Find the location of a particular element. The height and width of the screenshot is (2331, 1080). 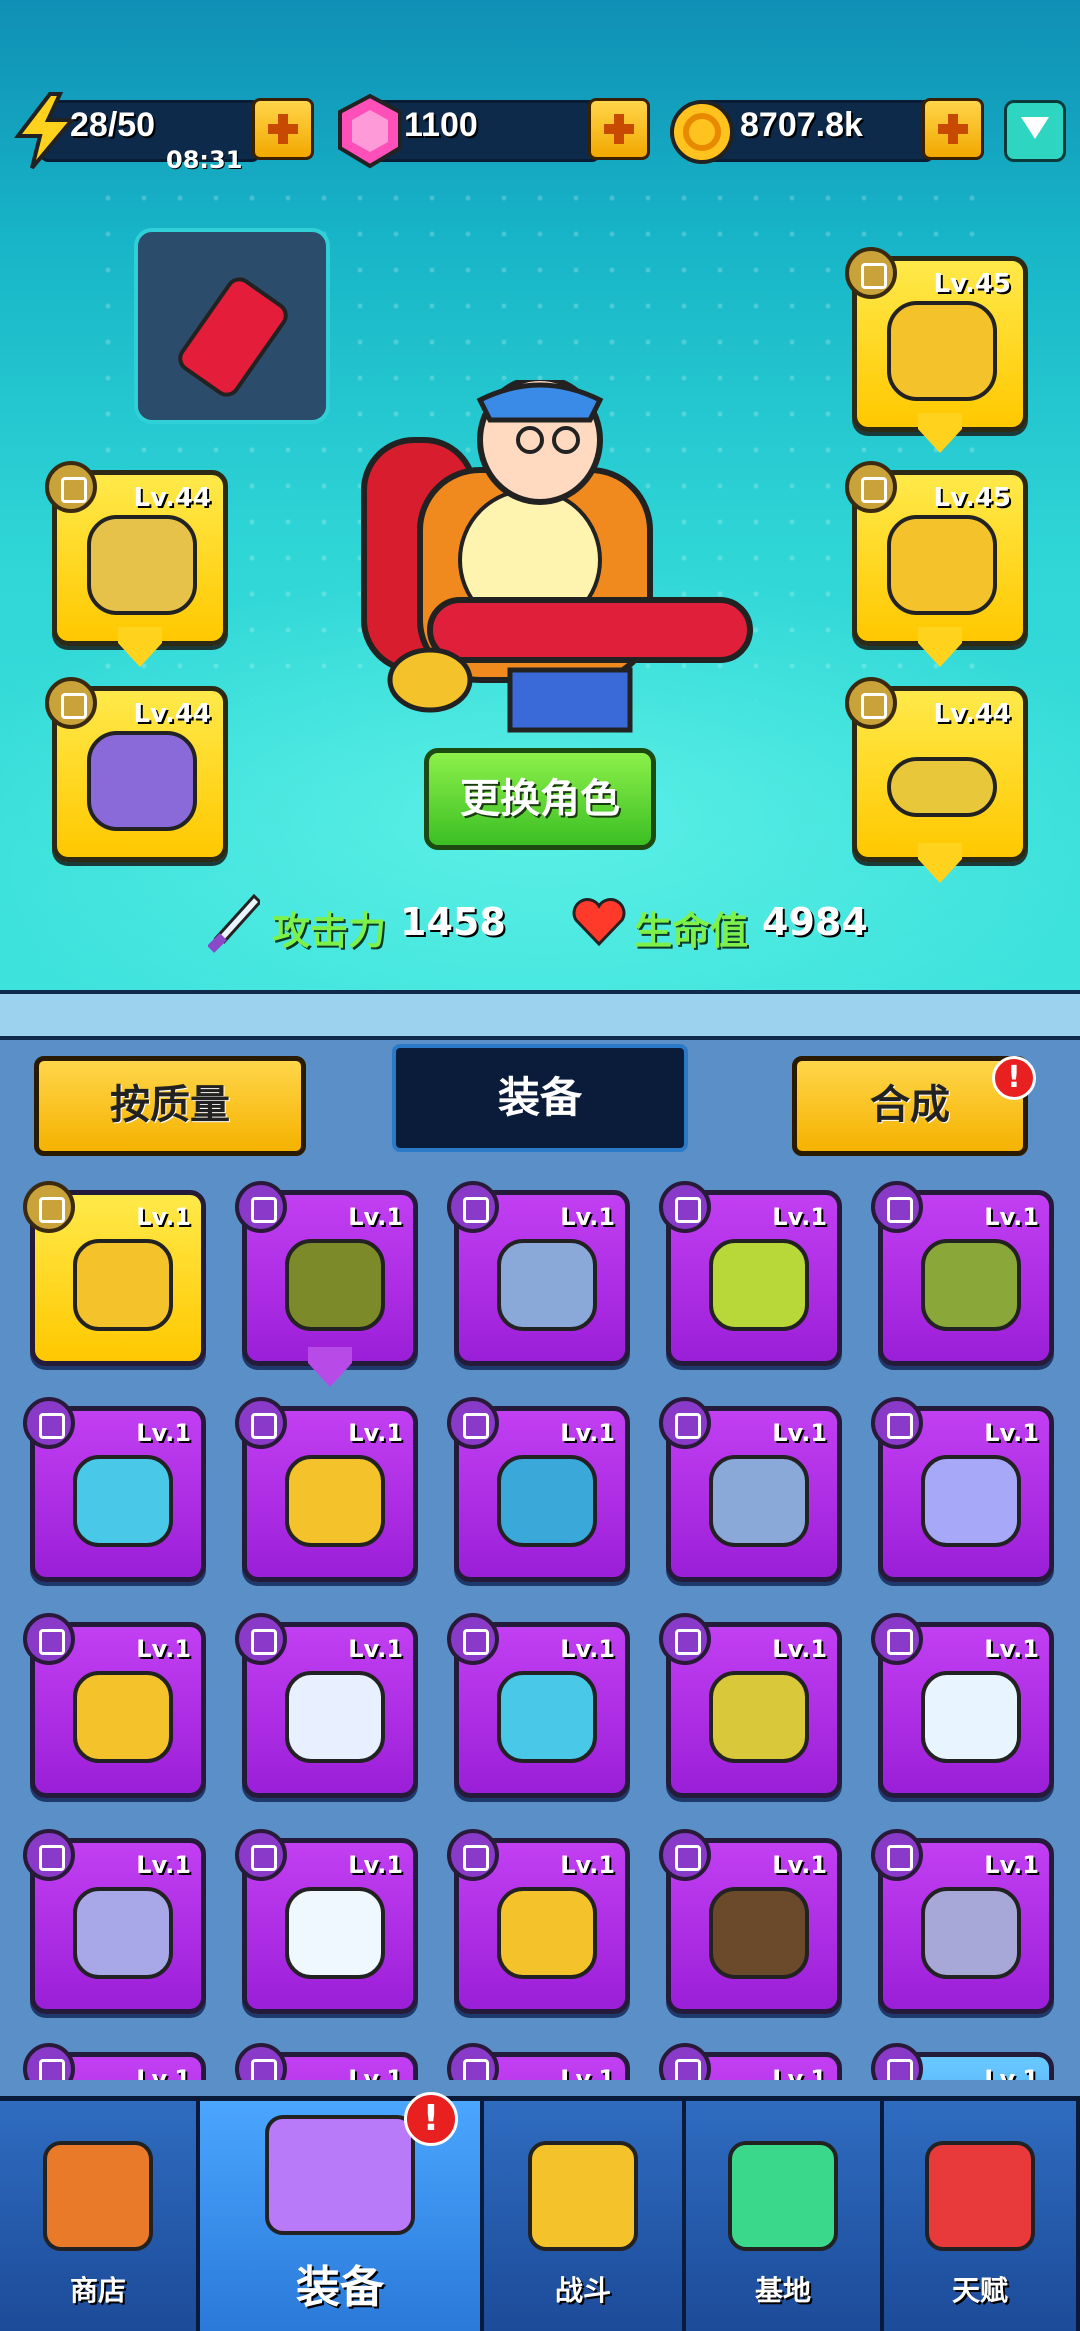

necklace-item-icon is located at coordinates (547, 1501).